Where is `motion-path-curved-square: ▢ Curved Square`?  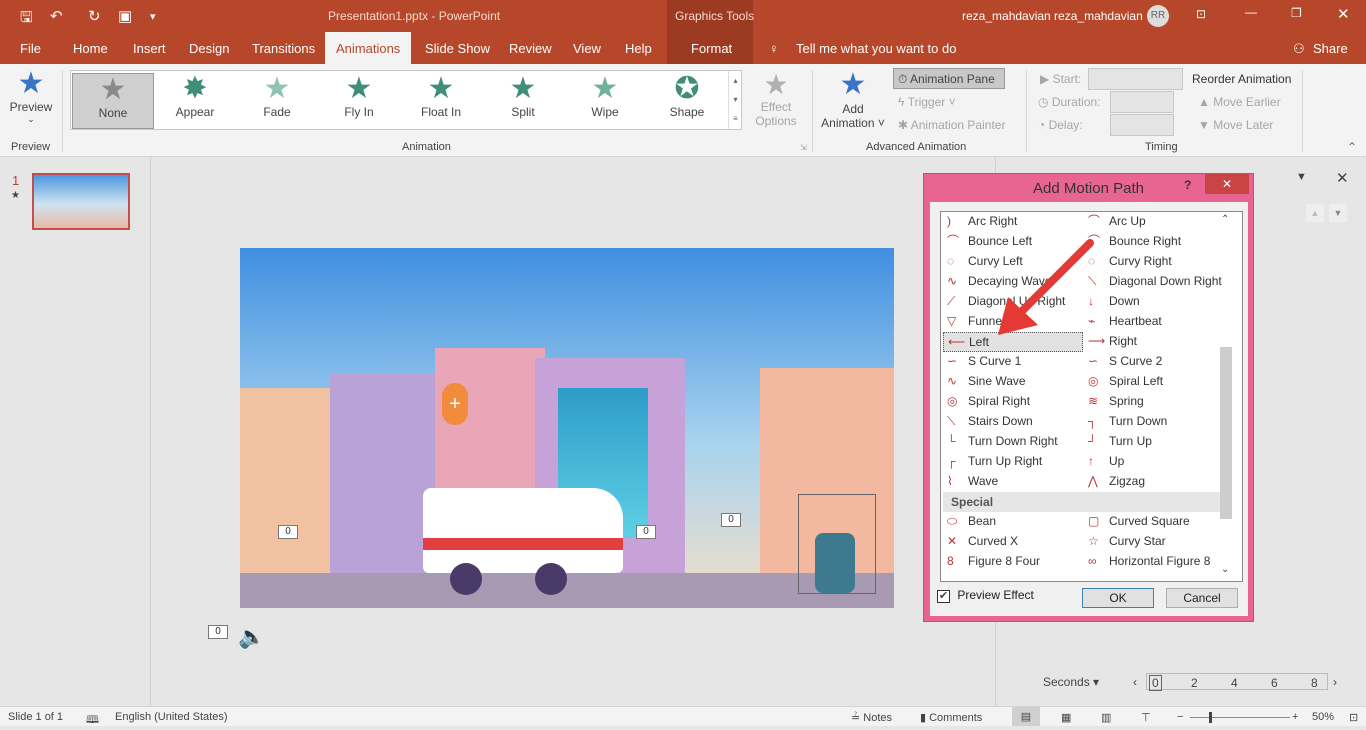 motion-path-curved-square: ▢ Curved Square is located at coordinates (1154, 522).